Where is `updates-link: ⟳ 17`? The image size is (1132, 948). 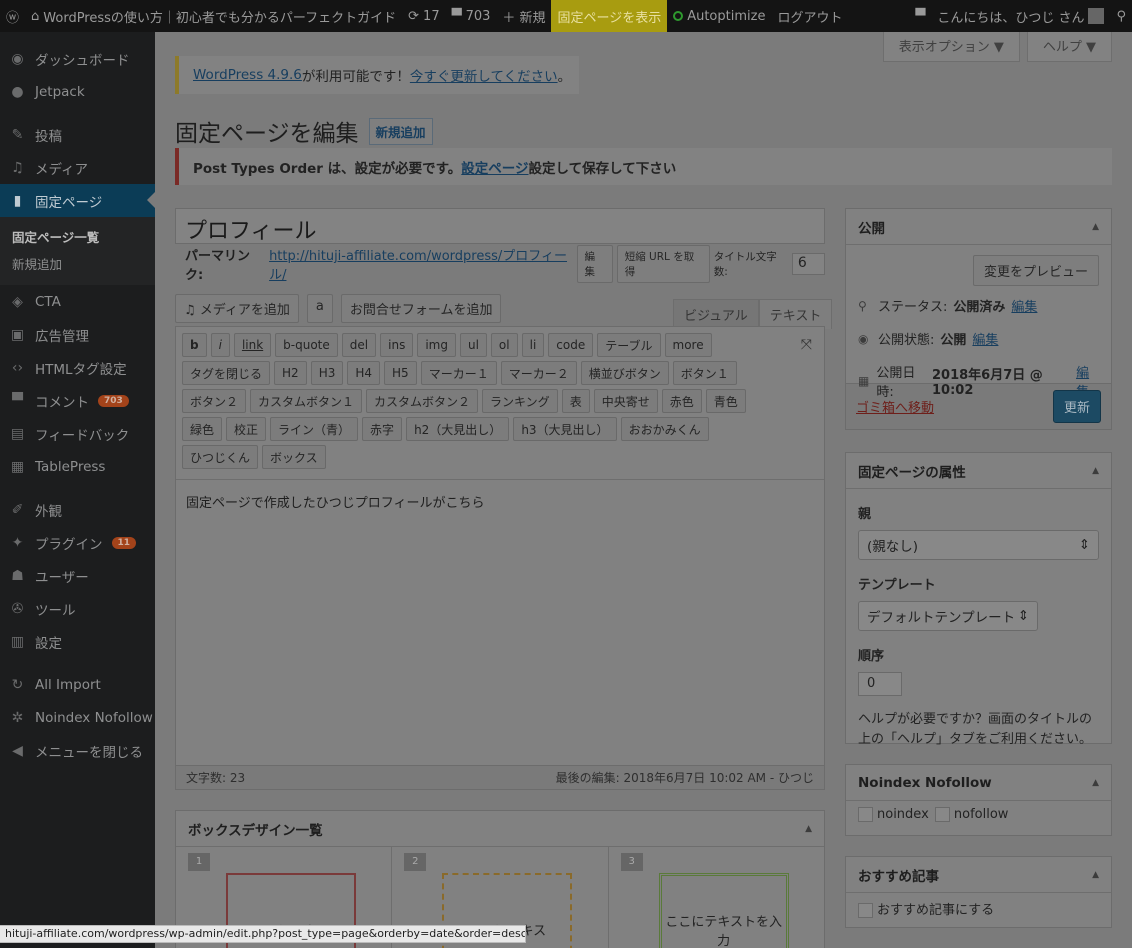
updates-link: ⟳ 17 is located at coordinates (423, 16).